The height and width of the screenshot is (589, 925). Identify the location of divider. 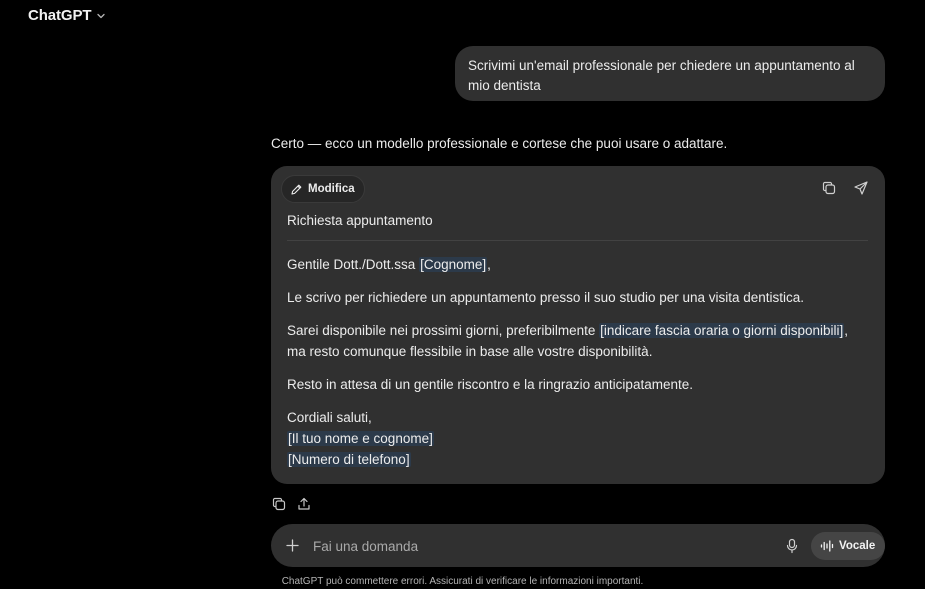
(577, 240).